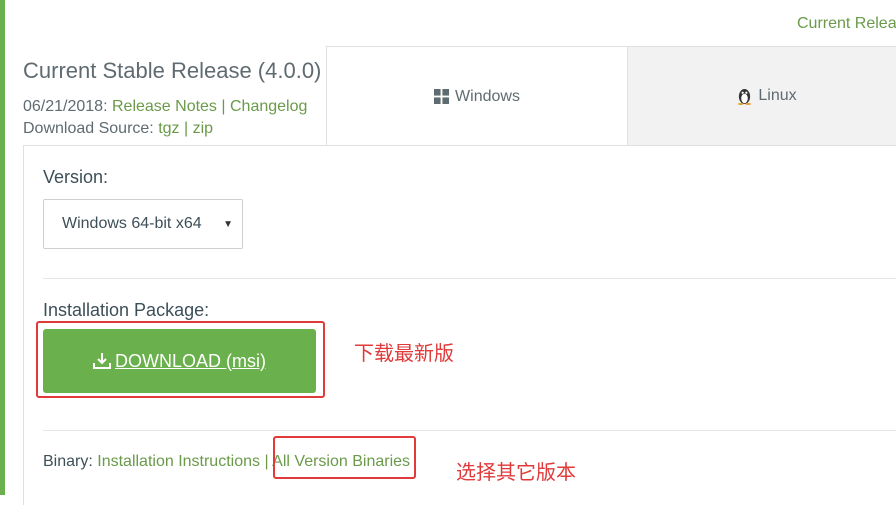  Describe the element at coordinates (846, 24) in the screenshot. I see `current-release-link: Current Relea` at that location.